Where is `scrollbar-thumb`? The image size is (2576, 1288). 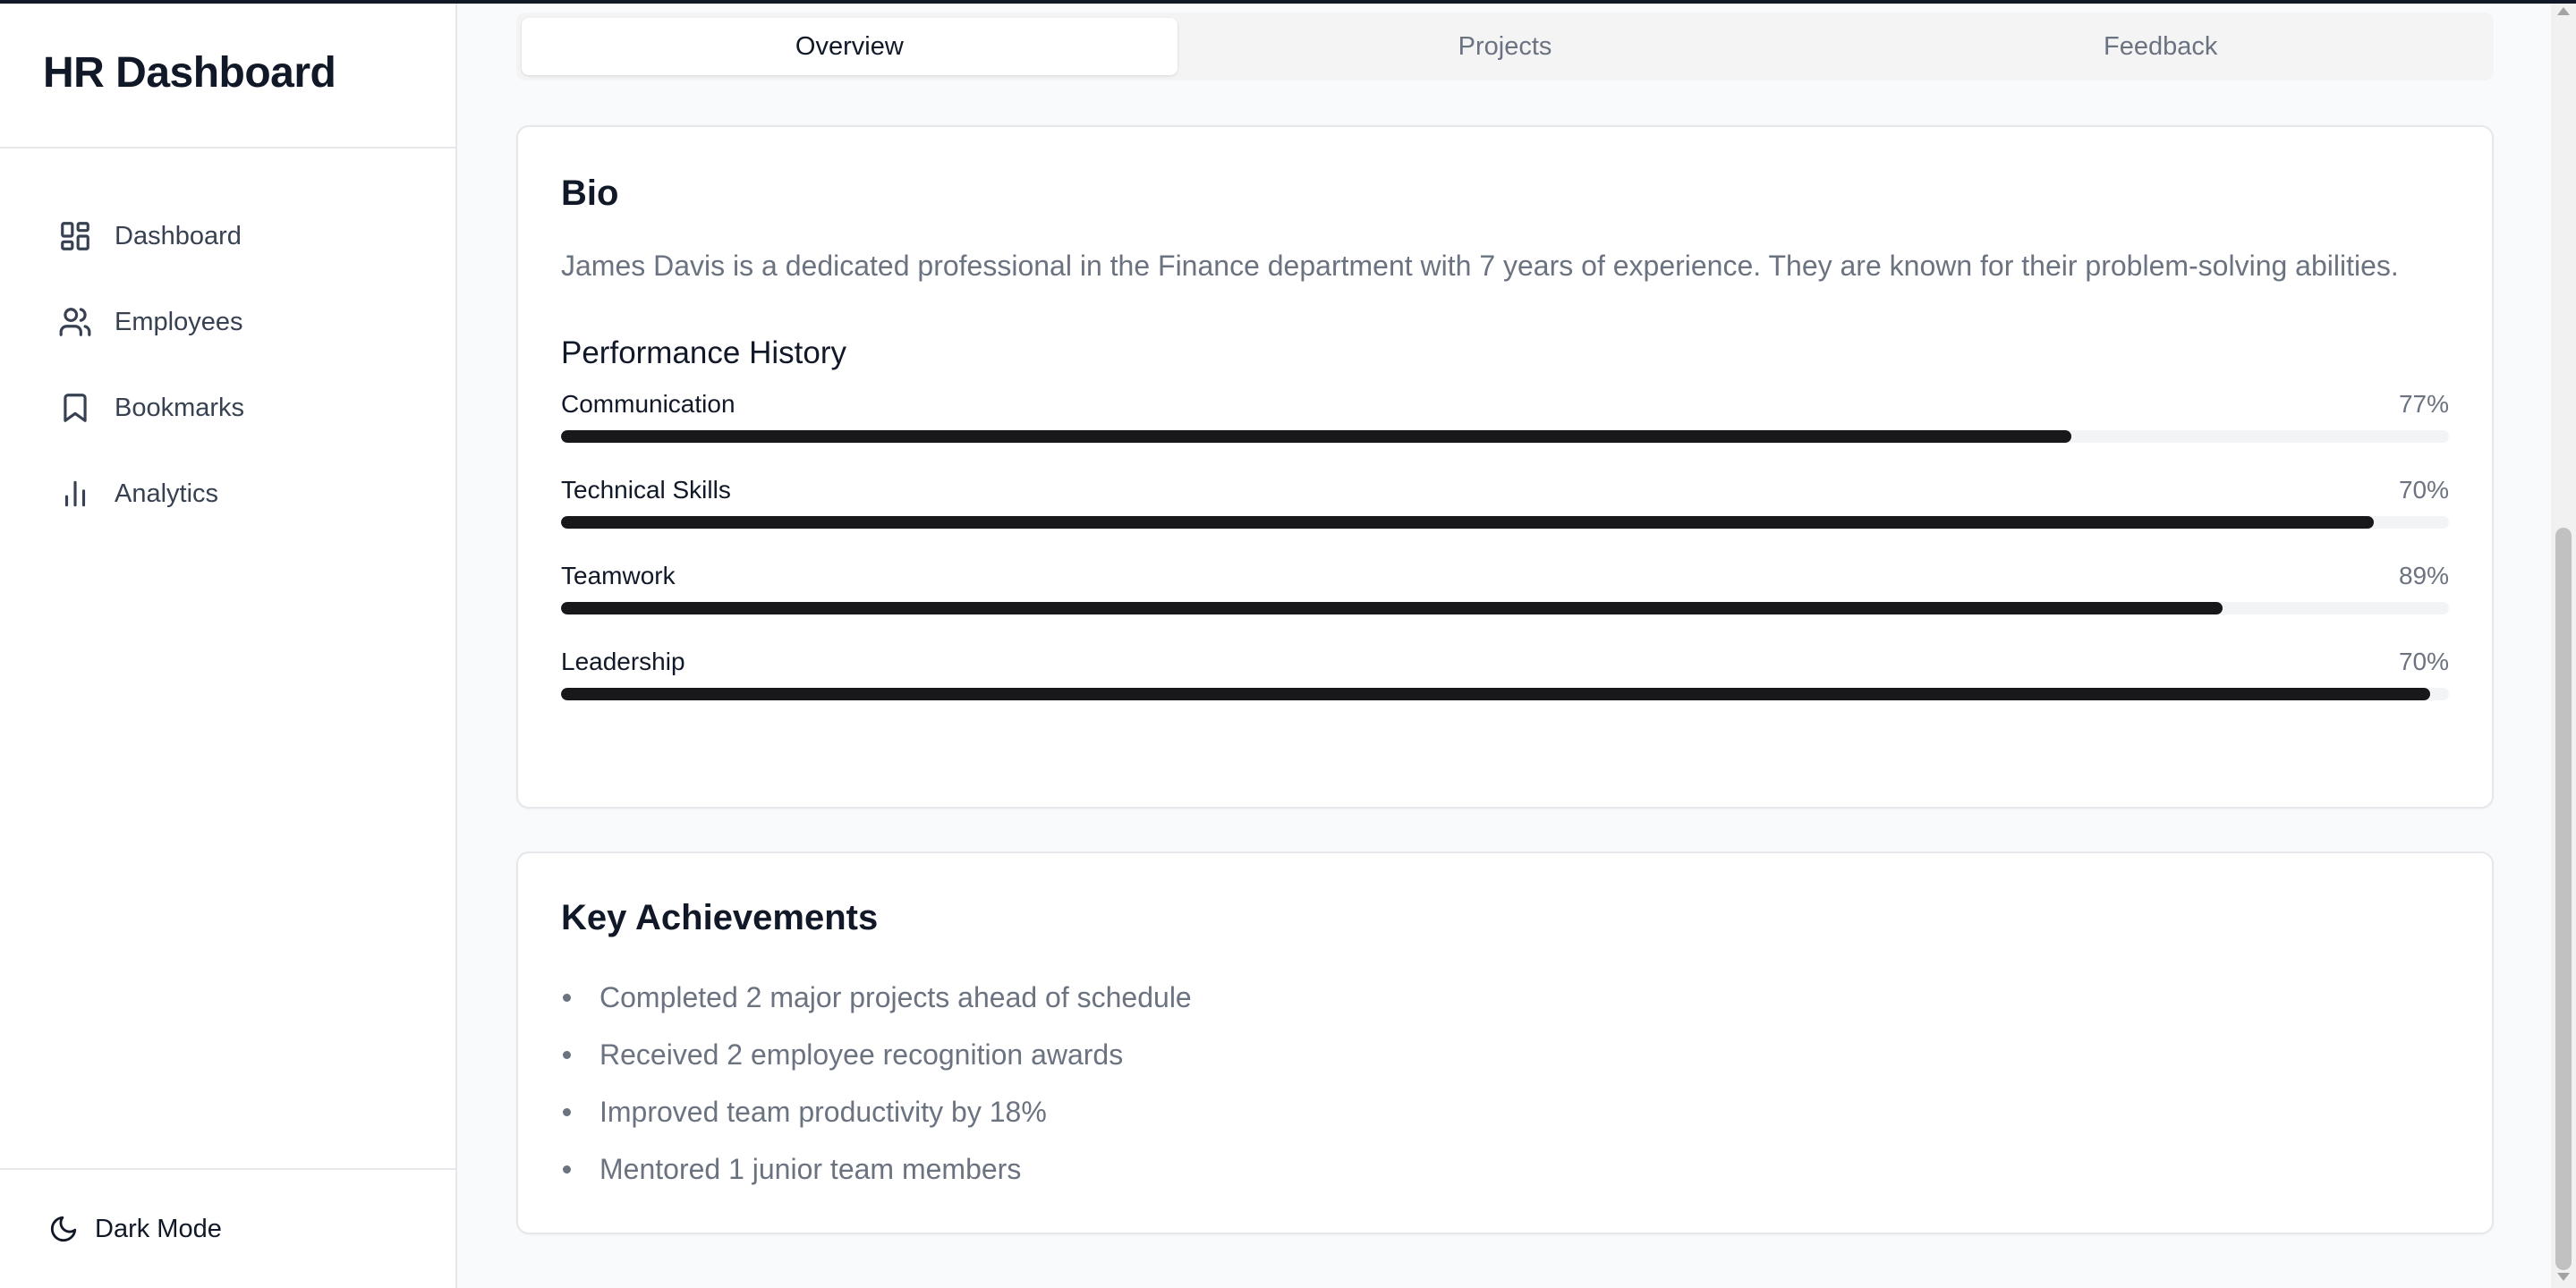 scrollbar-thumb is located at coordinates (2563, 899).